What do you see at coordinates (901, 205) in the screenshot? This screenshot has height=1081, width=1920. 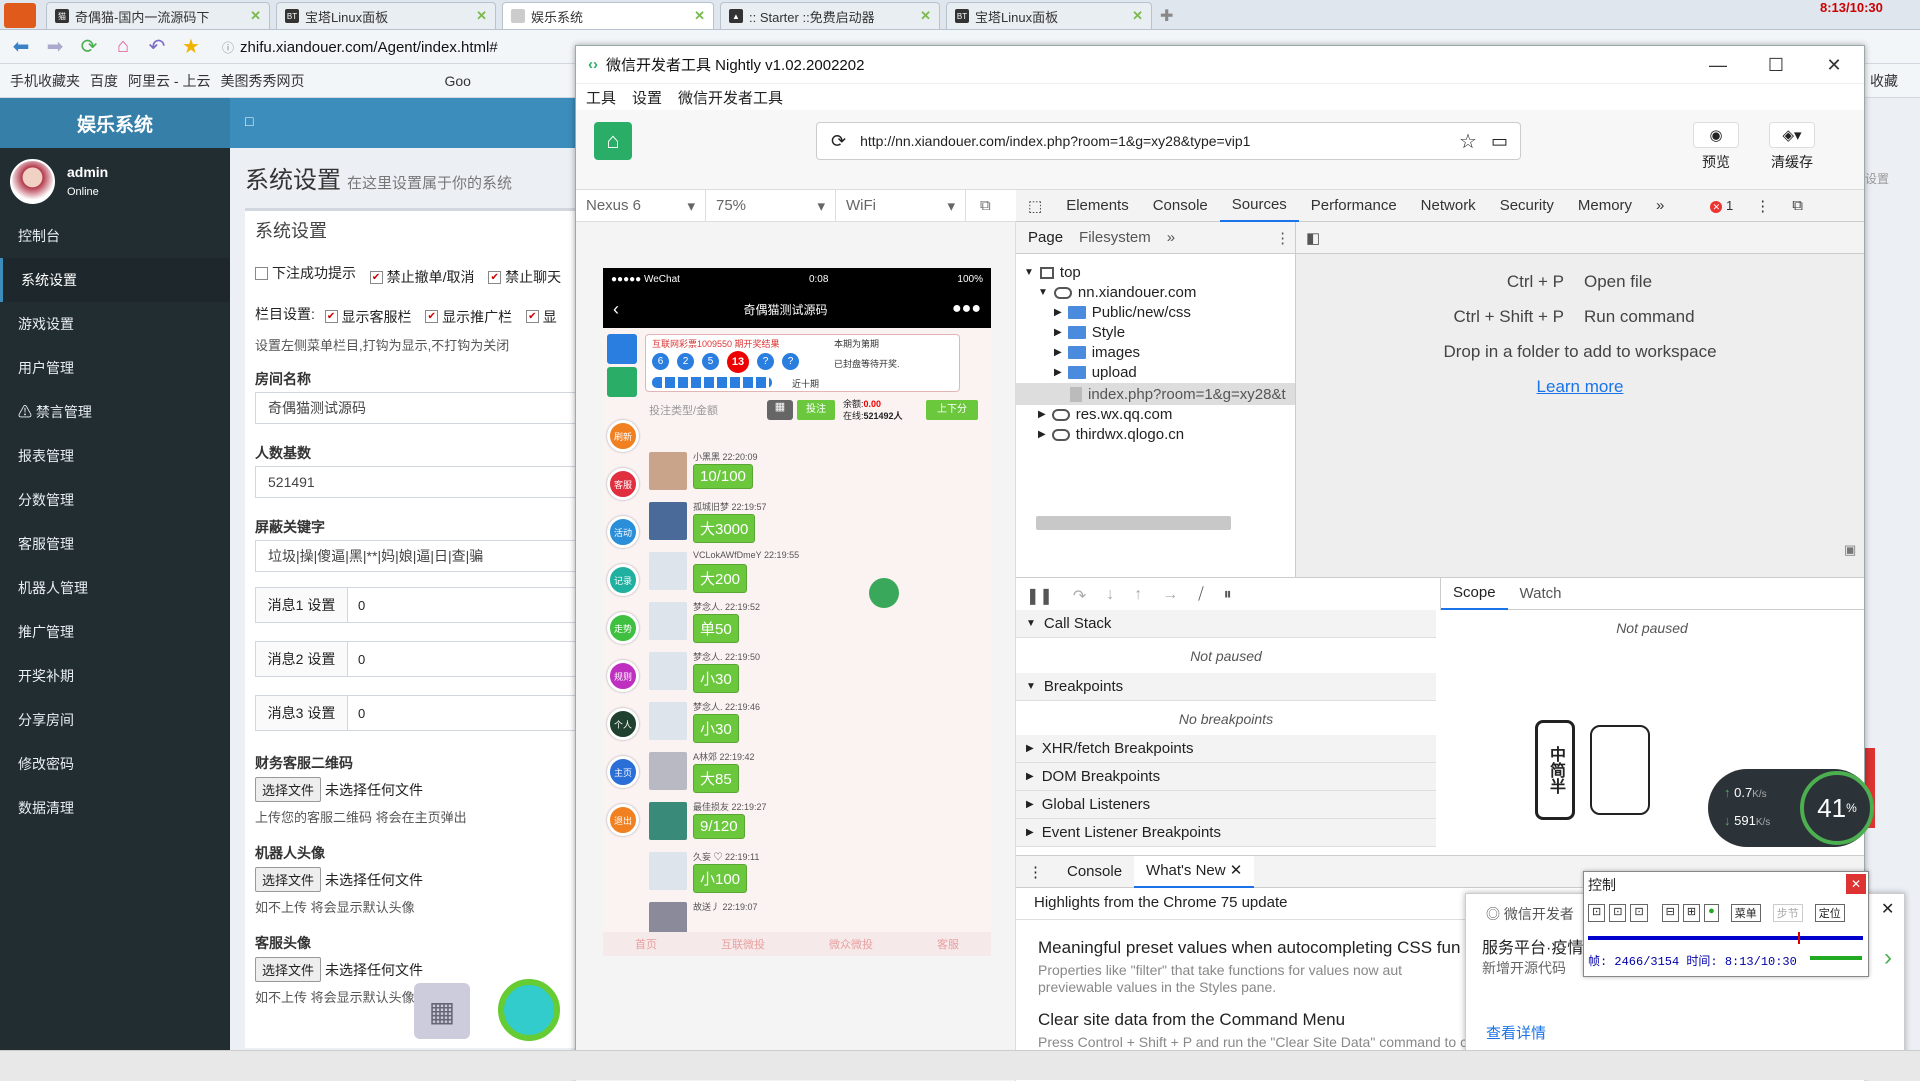 I see `network-select: WiFi ▾` at bounding box center [901, 205].